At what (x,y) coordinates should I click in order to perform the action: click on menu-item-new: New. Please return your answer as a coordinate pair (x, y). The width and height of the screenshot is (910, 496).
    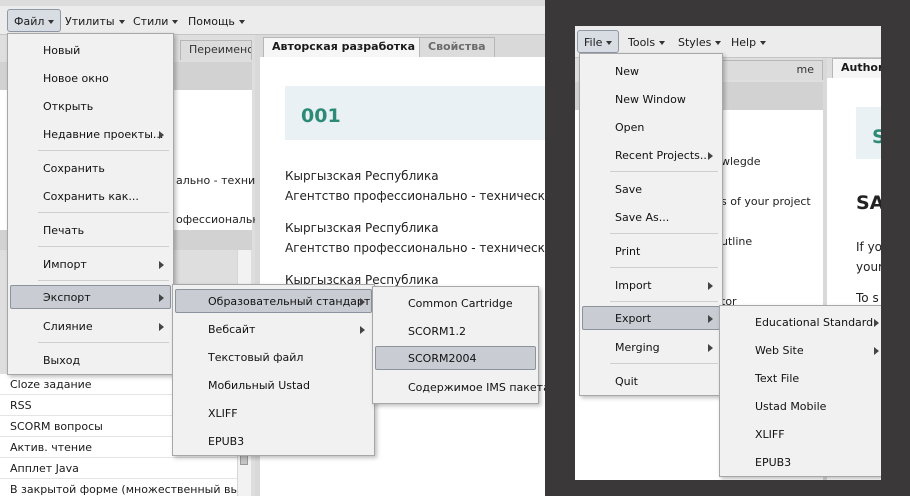
    Looking at the image, I should click on (651, 71).